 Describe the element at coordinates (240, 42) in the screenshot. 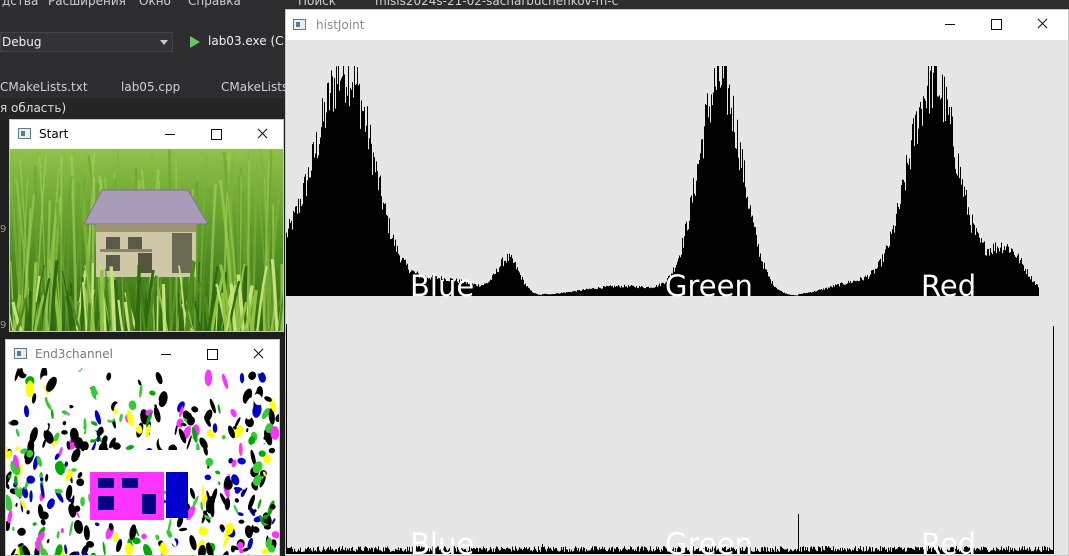

I see `run-button: lab03.exe (C:\` at that location.